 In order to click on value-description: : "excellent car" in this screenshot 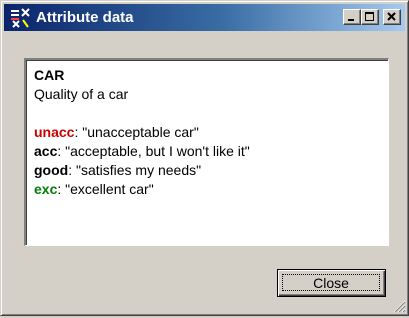, I will do `click(105, 189)`.